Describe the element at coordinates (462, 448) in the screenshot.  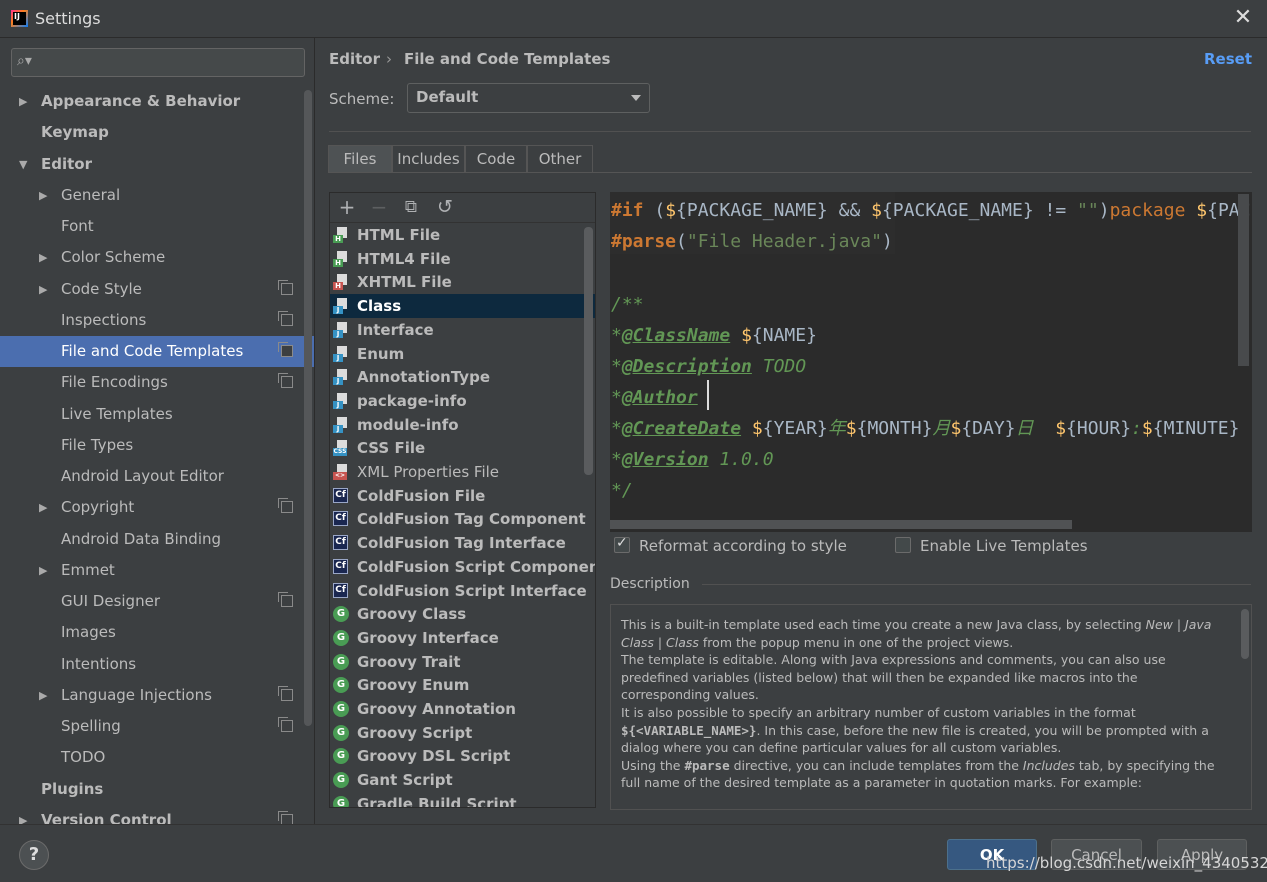
I see `template-item-css-file: CSS CSS File` at that location.